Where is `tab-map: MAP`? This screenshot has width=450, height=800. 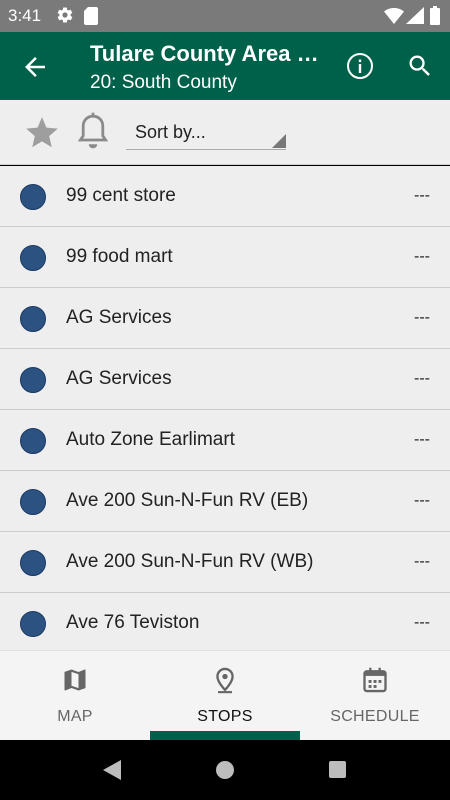
tab-map: MAP is located at coordinates (75, 696).